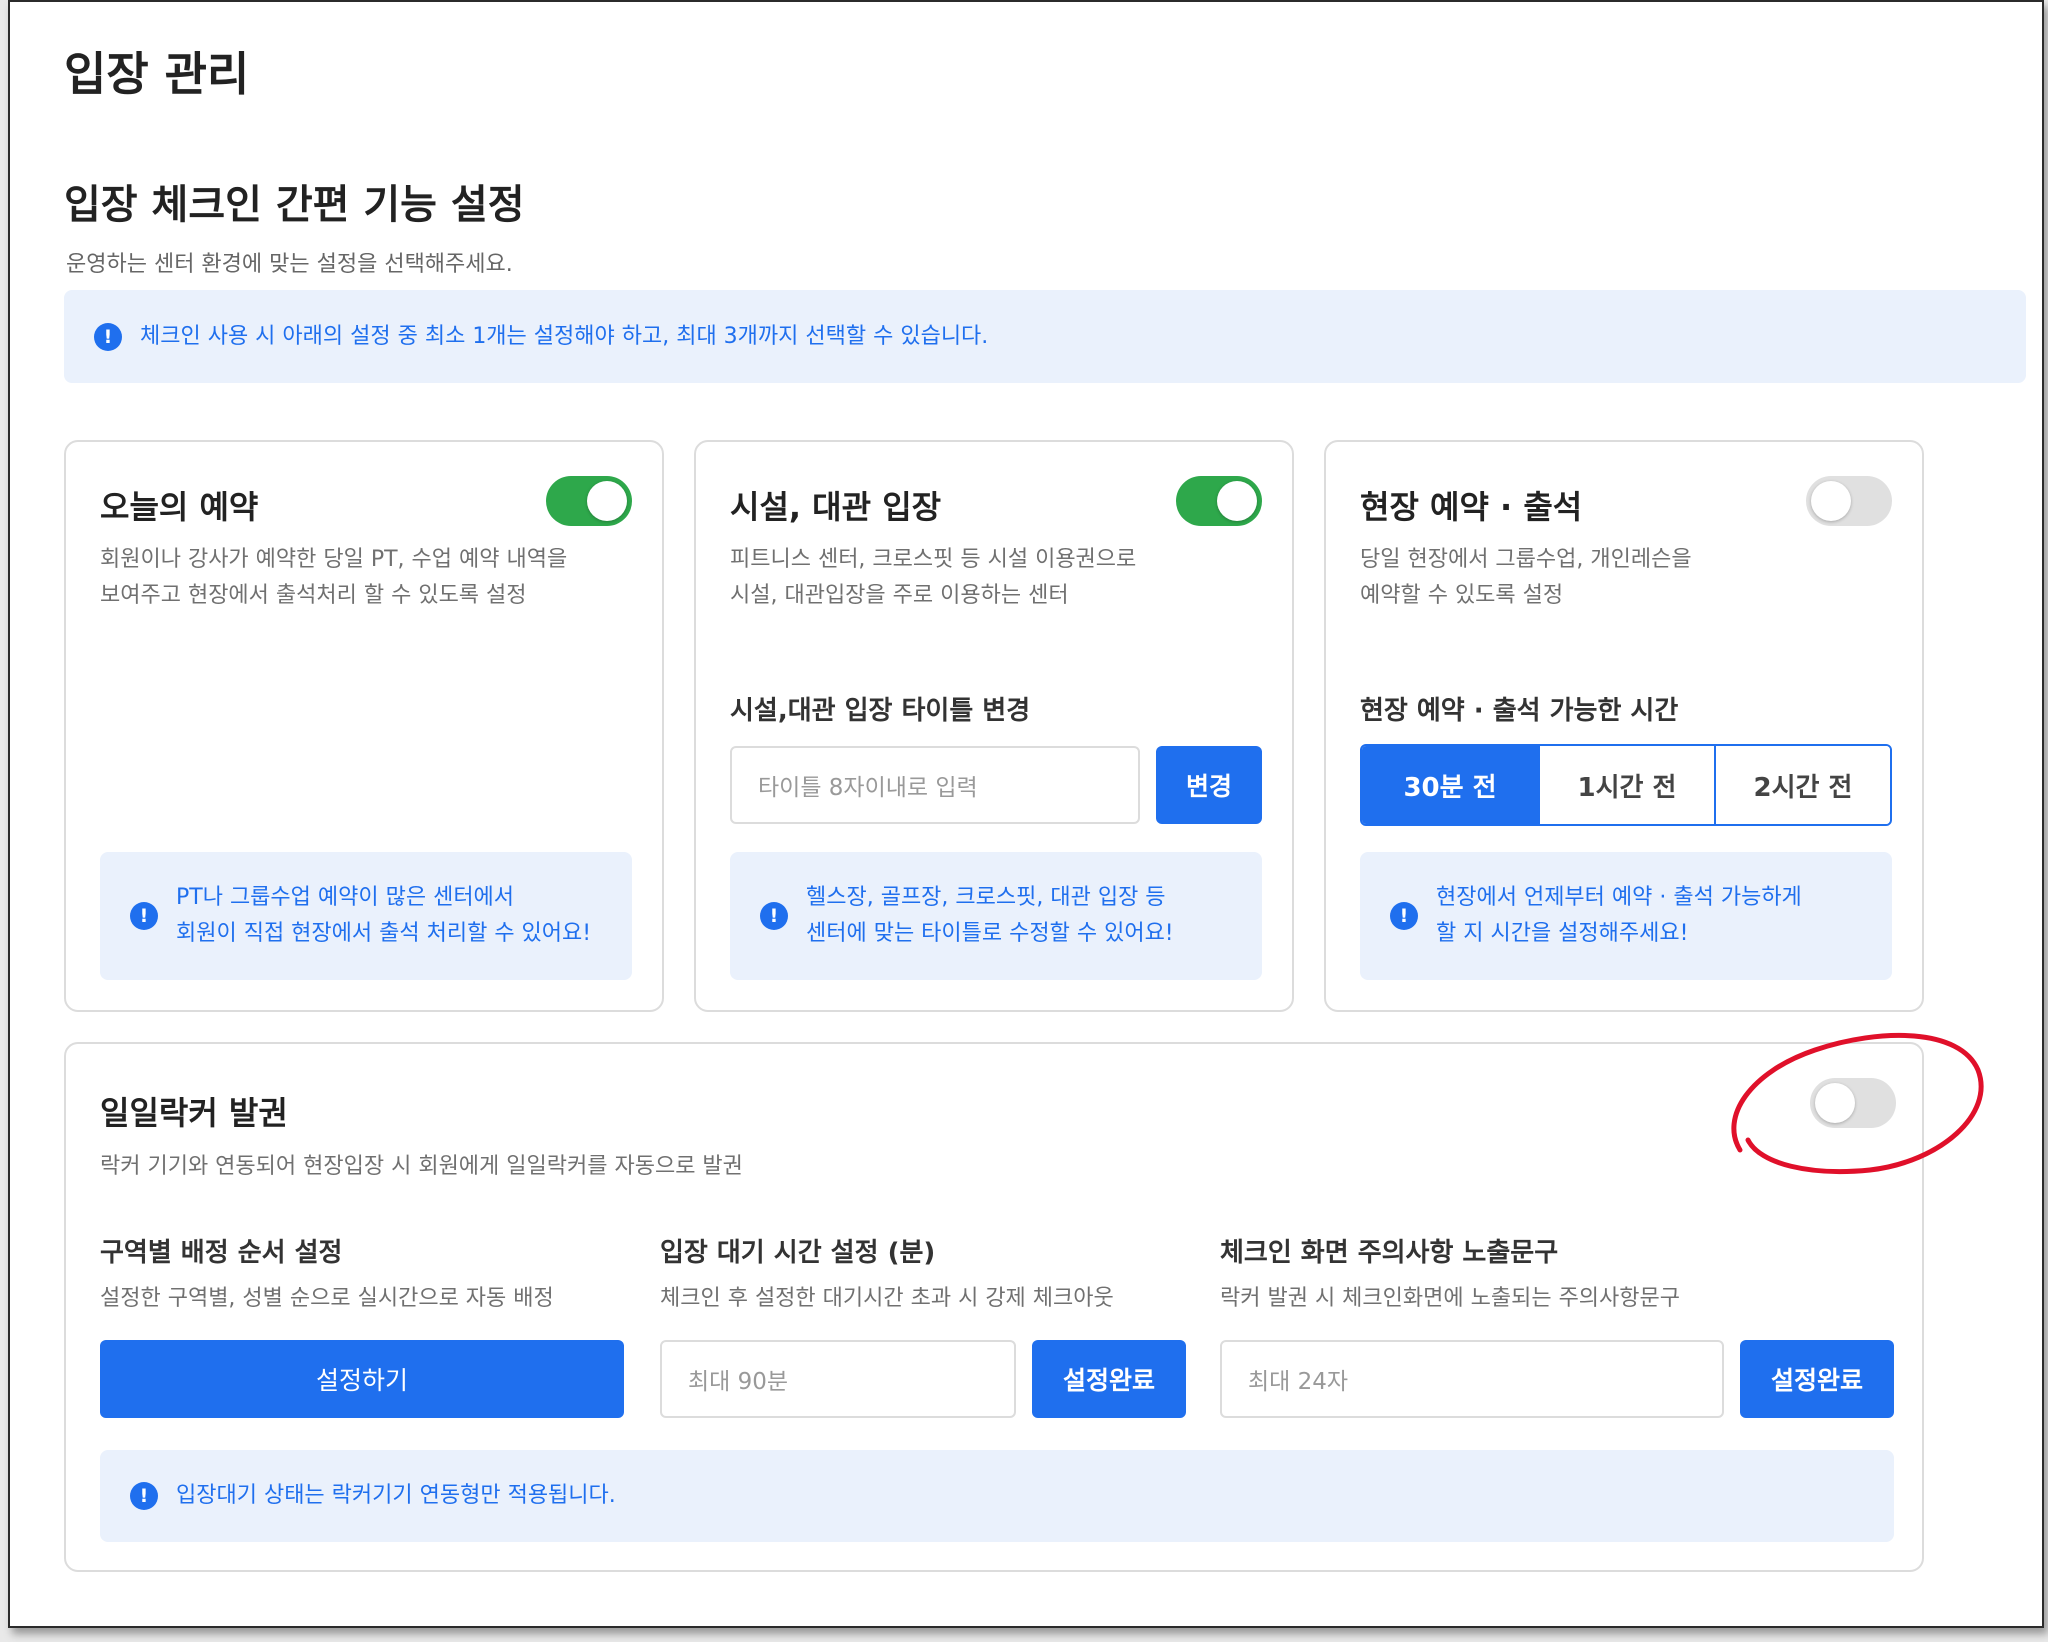 The height and width of the screenshot is (1642, 2048). What do you see at coordinates (836, 507) in the screenshot?
I see `card-title: 시설, 대관 입장` at bounding box center [836, 507].